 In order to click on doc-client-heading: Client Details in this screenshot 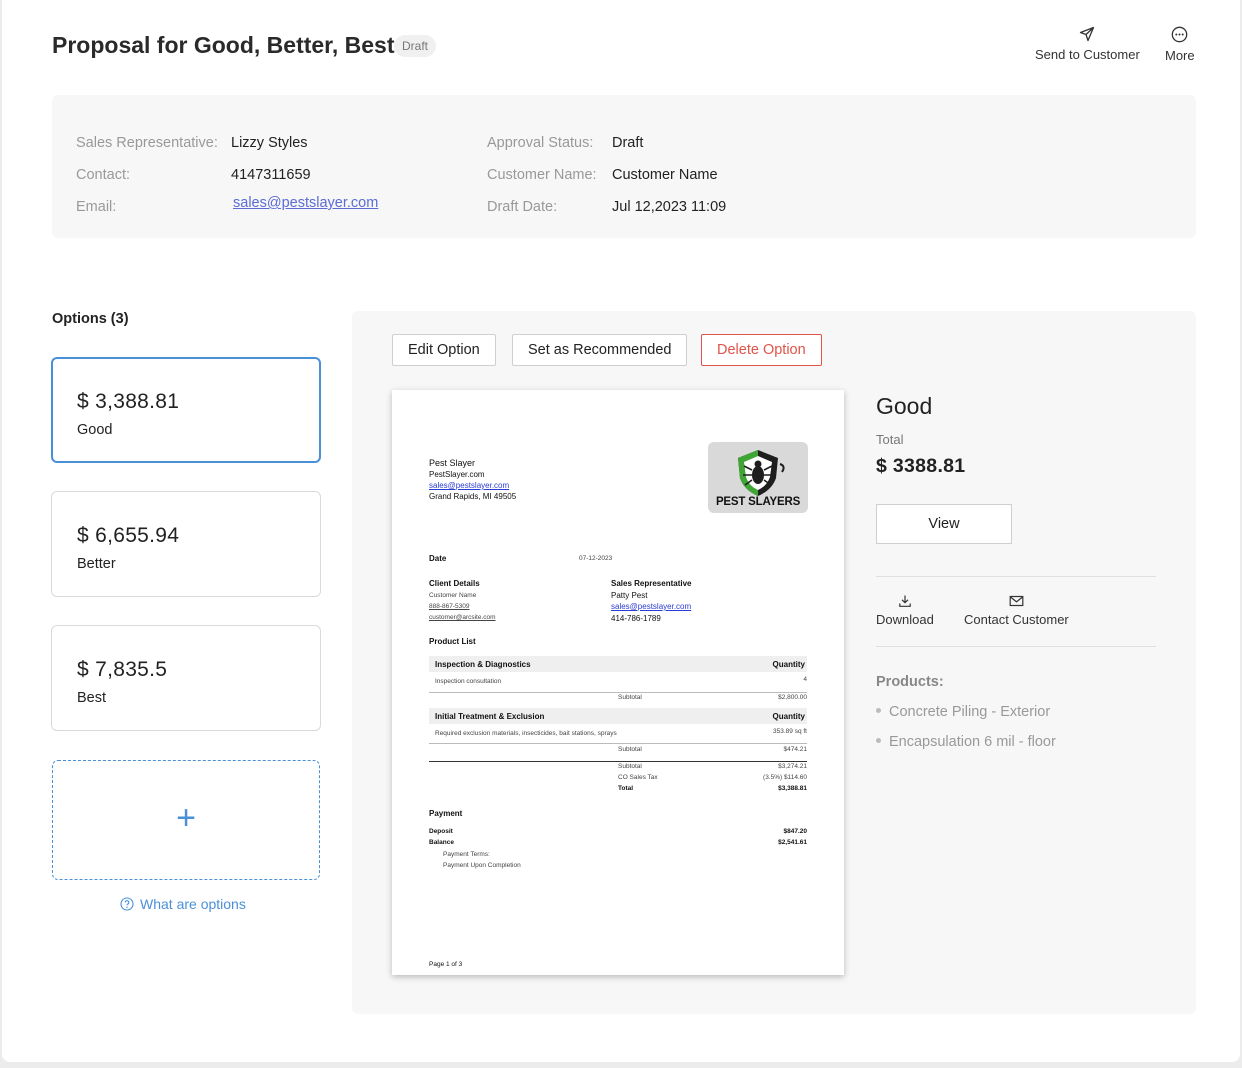, I will do `click(454, 583)`.